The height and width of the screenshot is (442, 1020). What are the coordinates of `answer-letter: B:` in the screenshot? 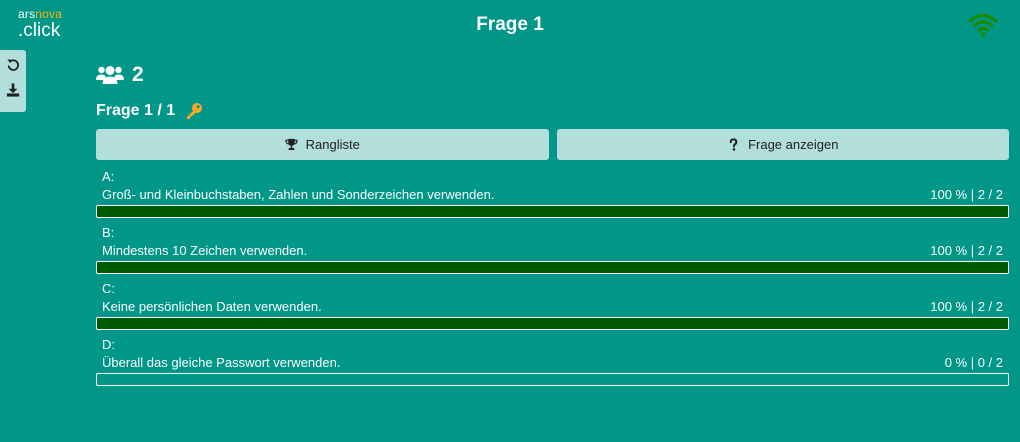 It's located at (108, 232).